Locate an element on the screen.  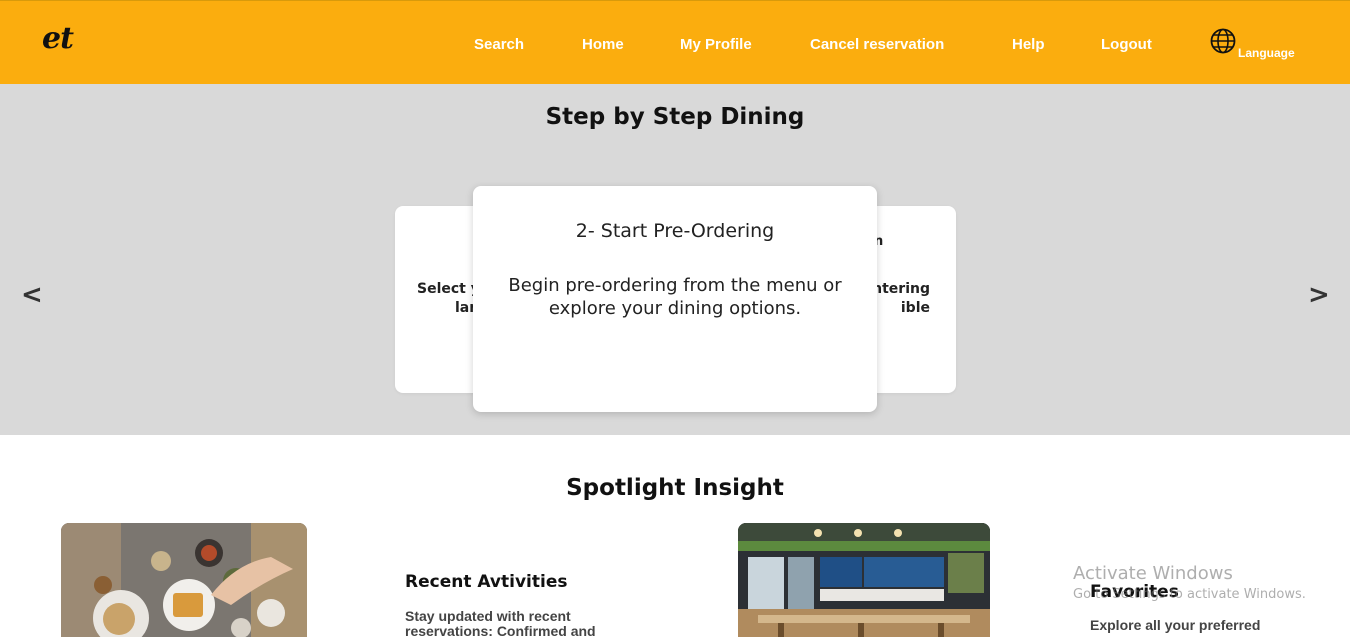
globe-icon is located at coordinates (1223, 41).